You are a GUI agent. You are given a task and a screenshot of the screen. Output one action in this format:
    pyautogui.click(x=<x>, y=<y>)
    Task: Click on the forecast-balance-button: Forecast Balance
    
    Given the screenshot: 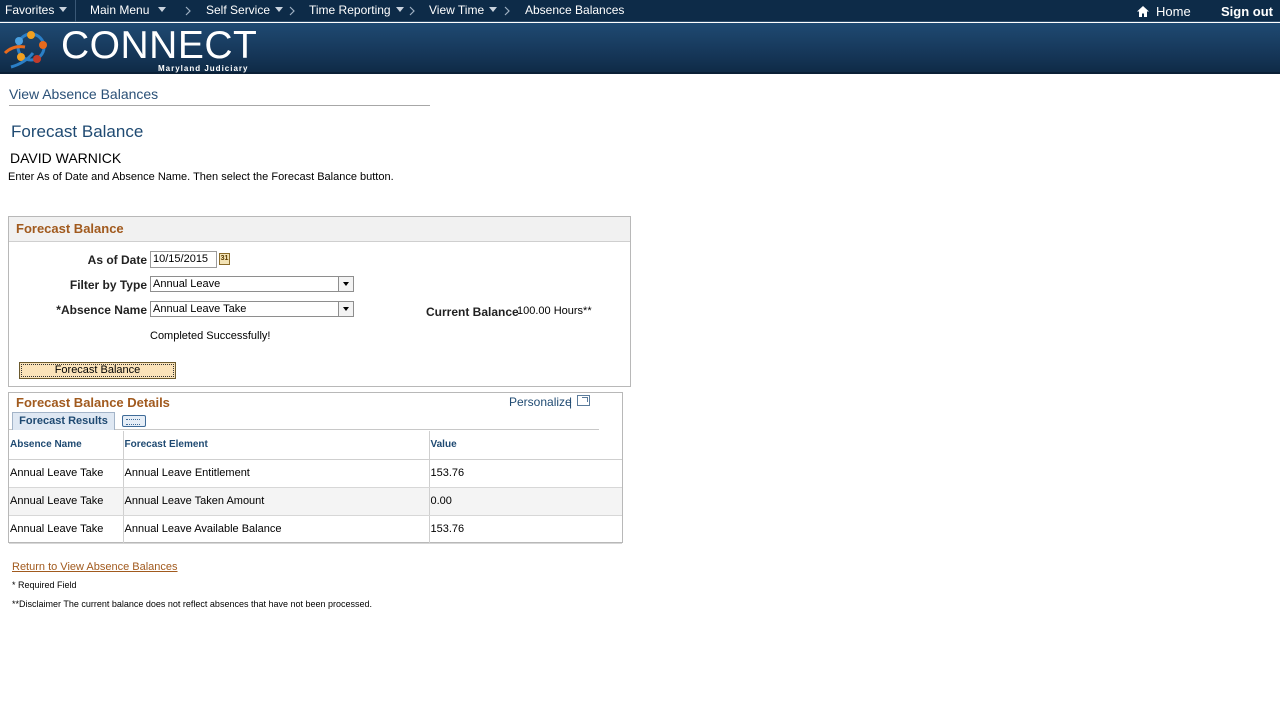 What is the action you would take?
    pyautogui.click(x=97, y=370)
    